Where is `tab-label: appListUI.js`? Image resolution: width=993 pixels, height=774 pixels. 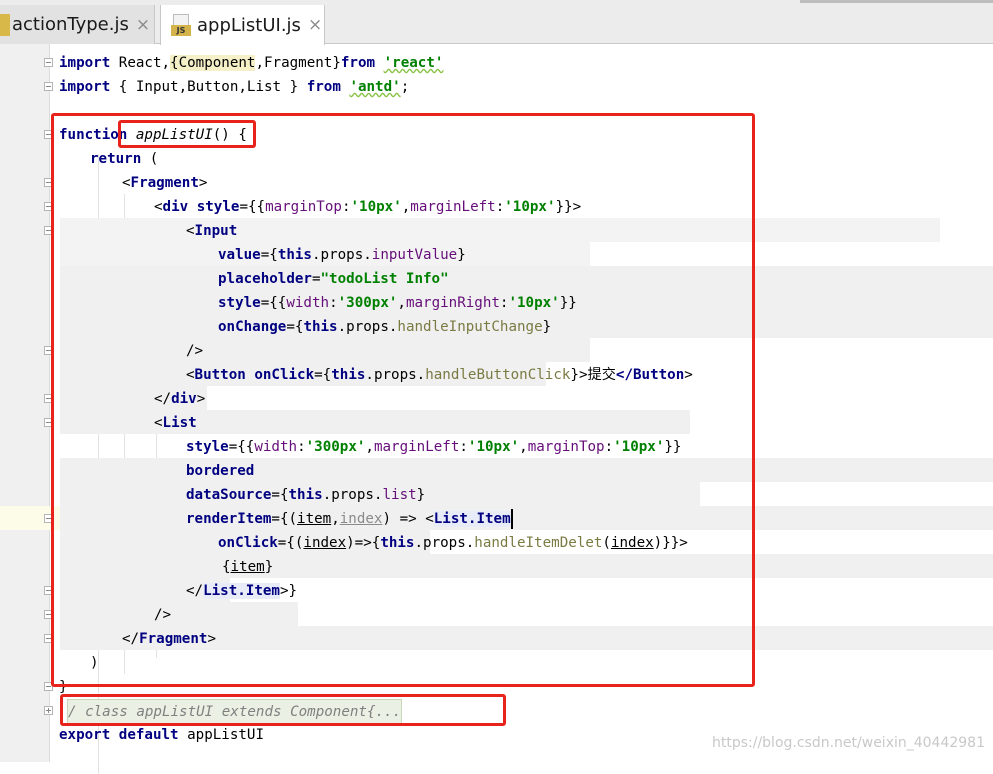
tab-label: appListUI.js is located at coordinates (249, 25).